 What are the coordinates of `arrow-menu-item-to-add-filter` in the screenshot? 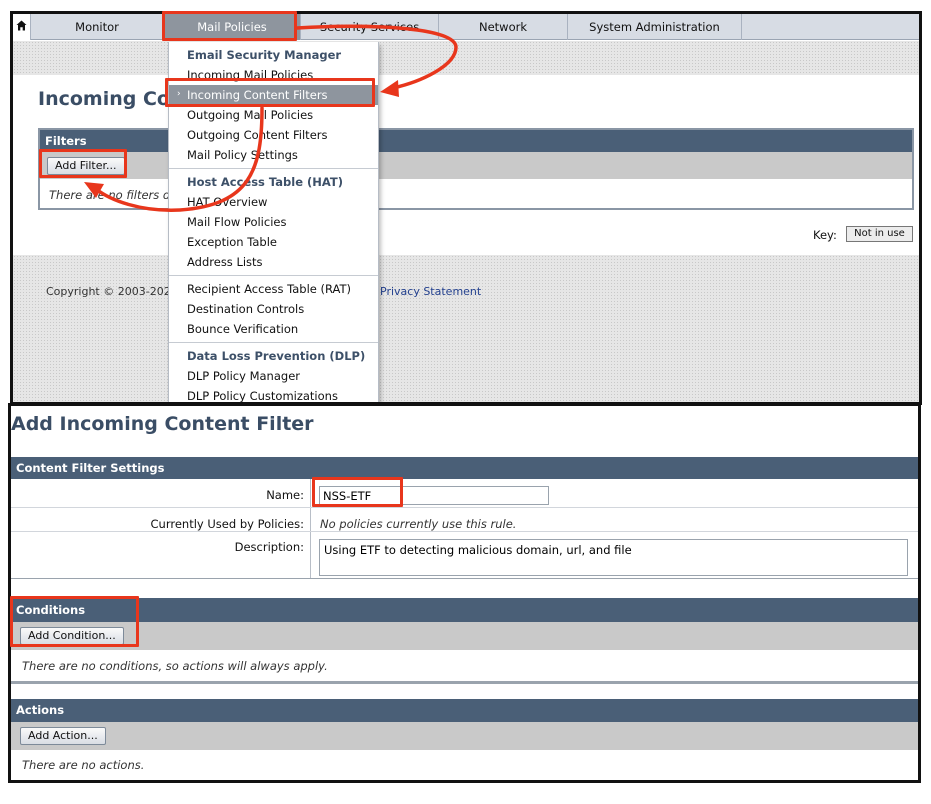 It's located at (179, 159).